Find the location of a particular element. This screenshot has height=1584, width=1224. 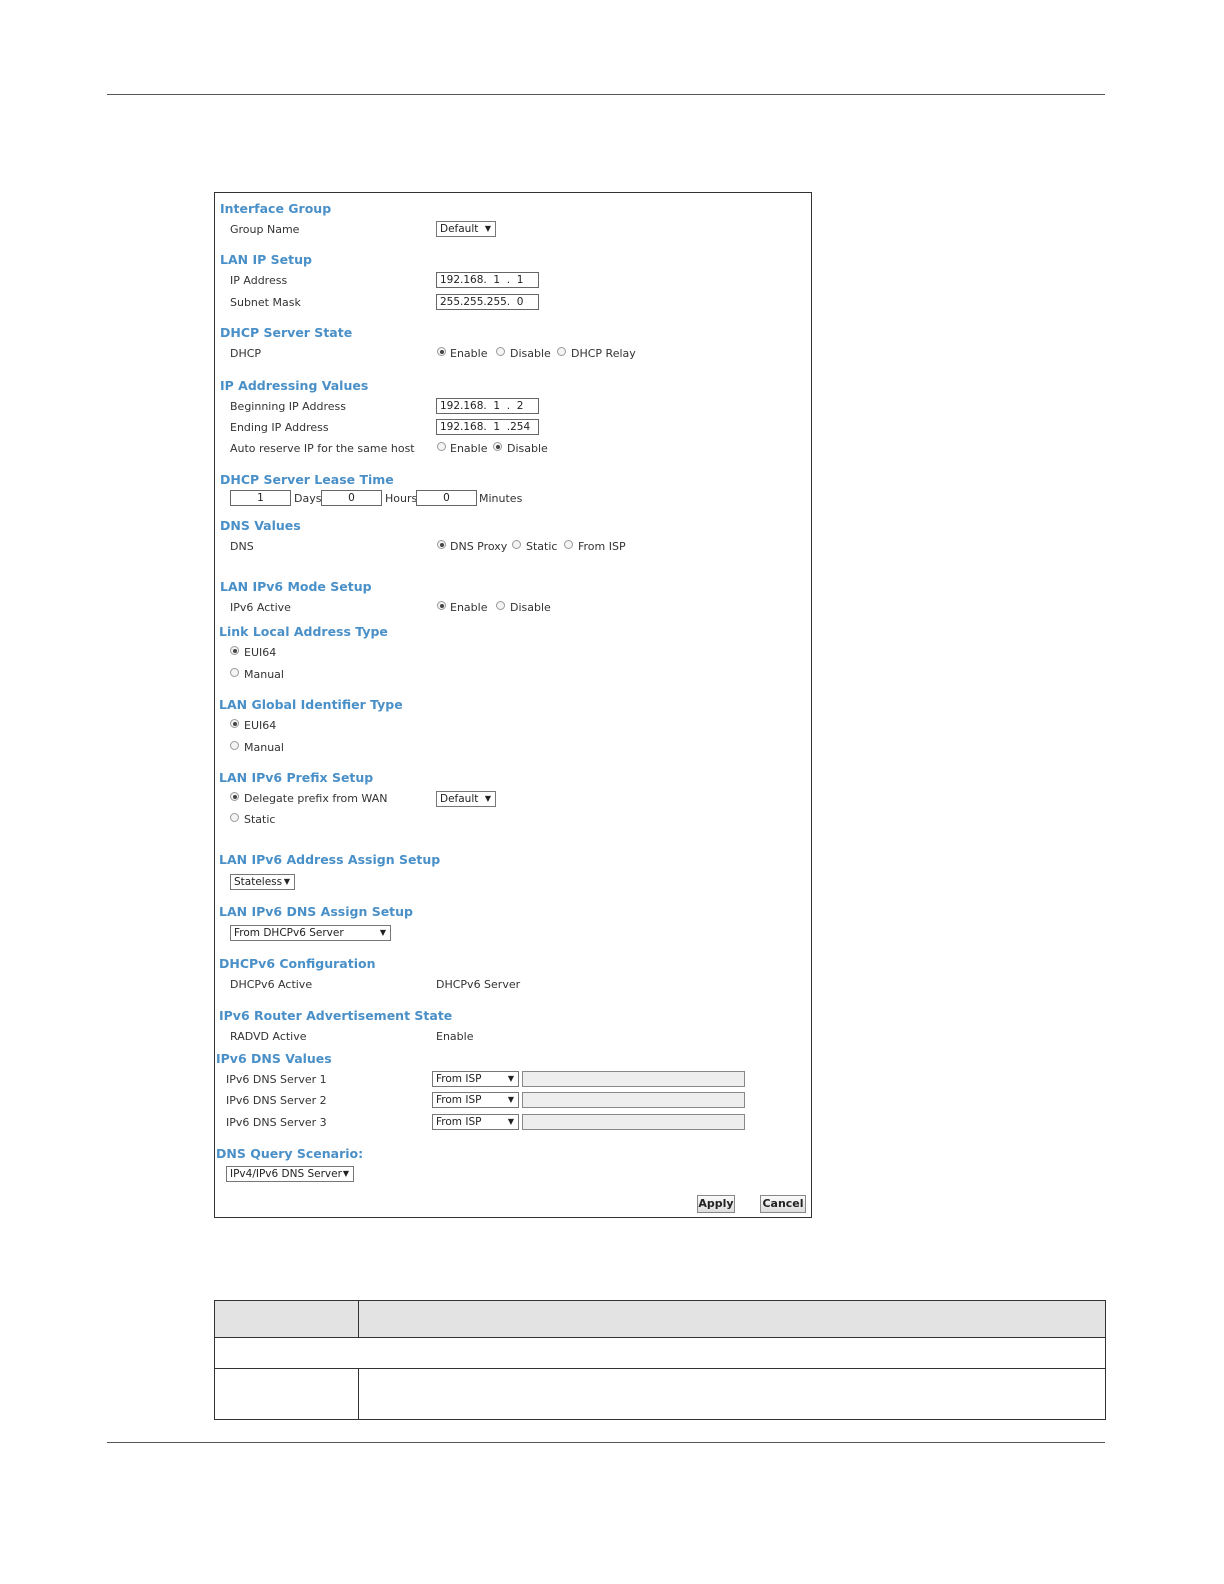

address-assign-value: Stateless is located at coordinates (258, 882).